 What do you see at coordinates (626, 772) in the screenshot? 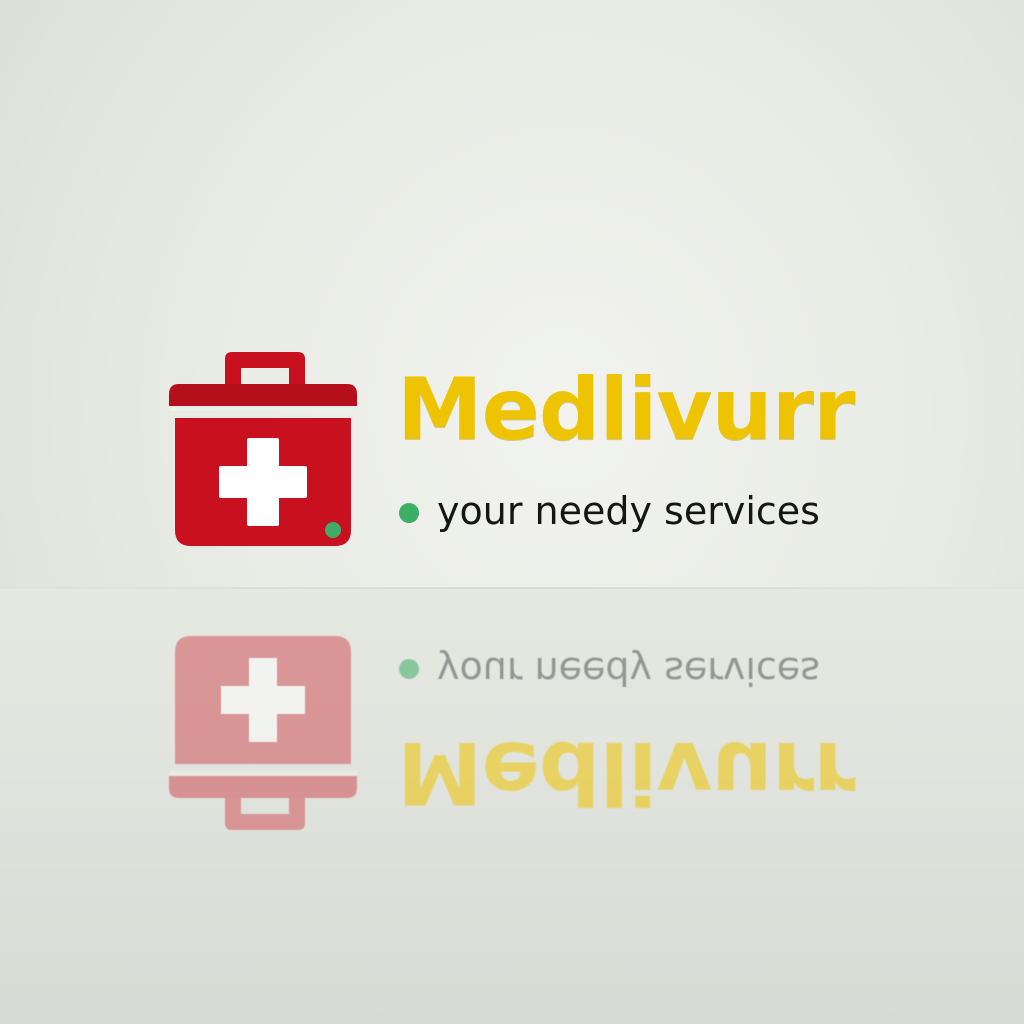
I see `brand-name-reflection: Medlivurr` at bounding box center [626, 772].